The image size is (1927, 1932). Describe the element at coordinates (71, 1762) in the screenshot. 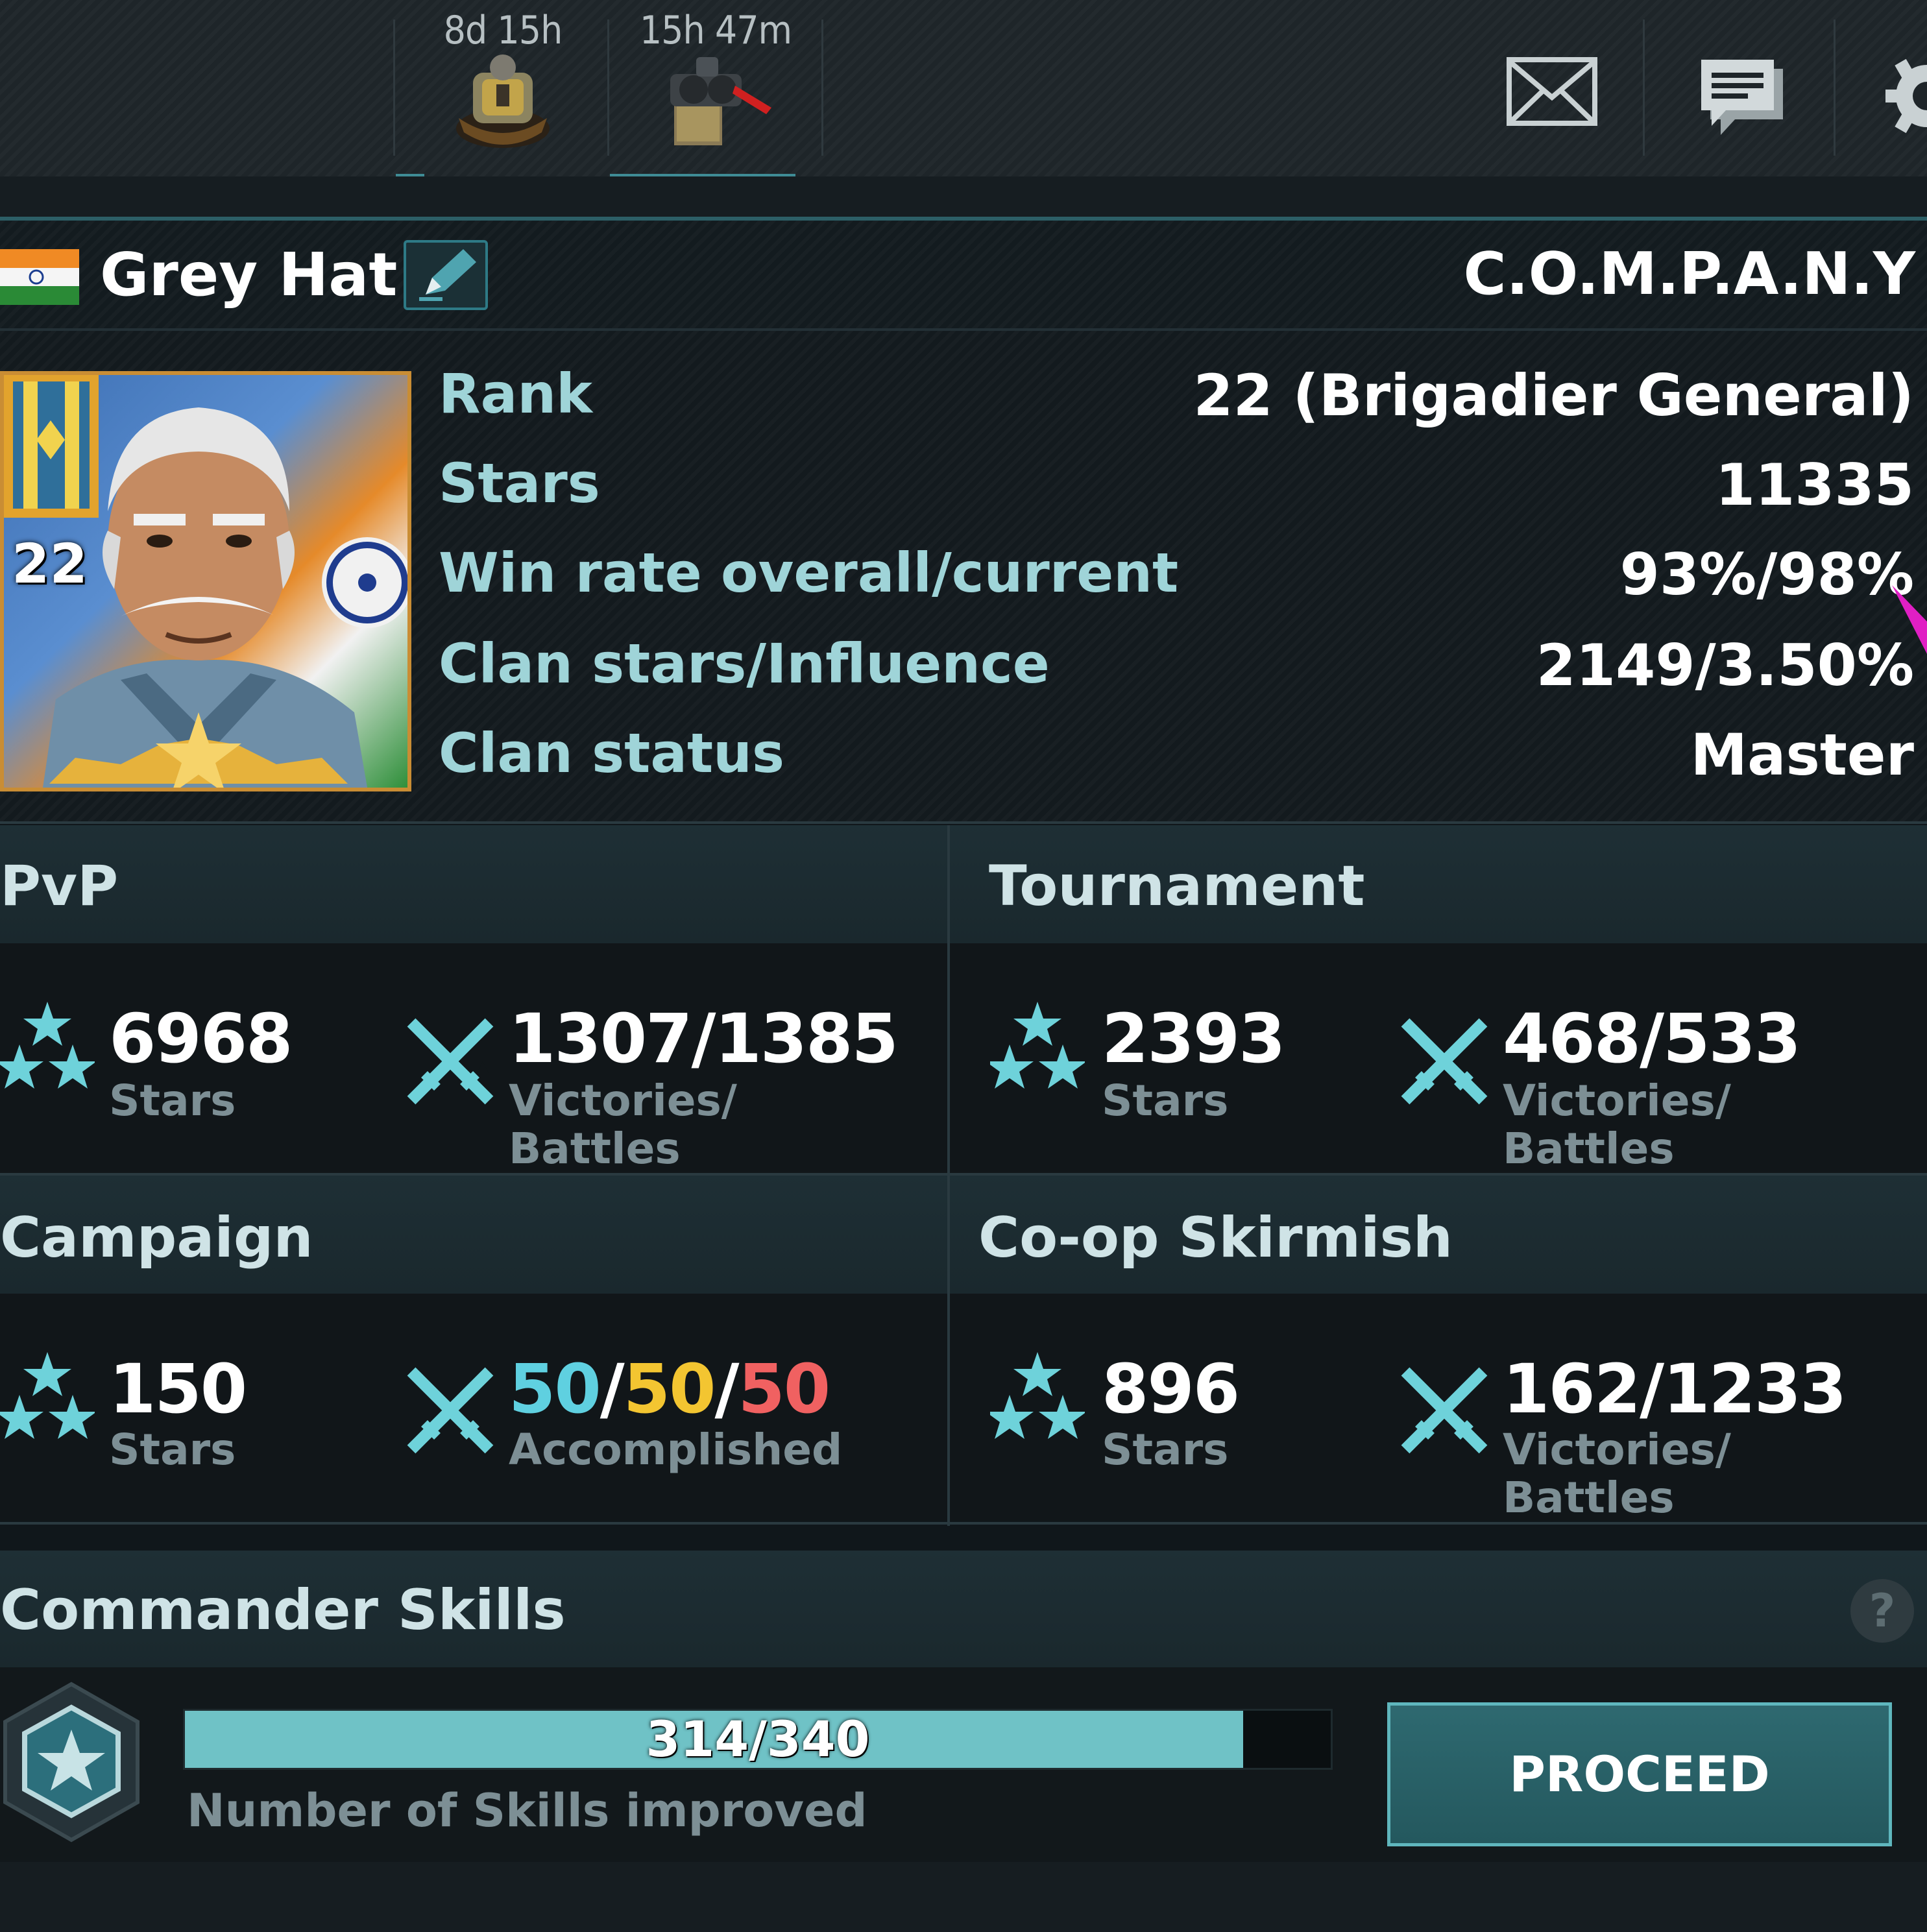

I see `skill-badge-icon` at that location.